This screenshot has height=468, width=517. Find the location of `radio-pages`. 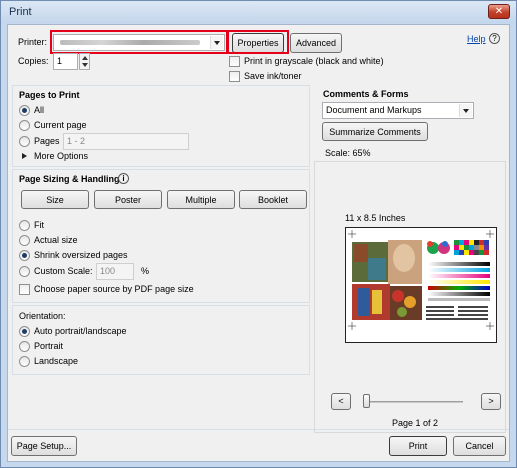

radio-pages is located at coordinates (24, 141).